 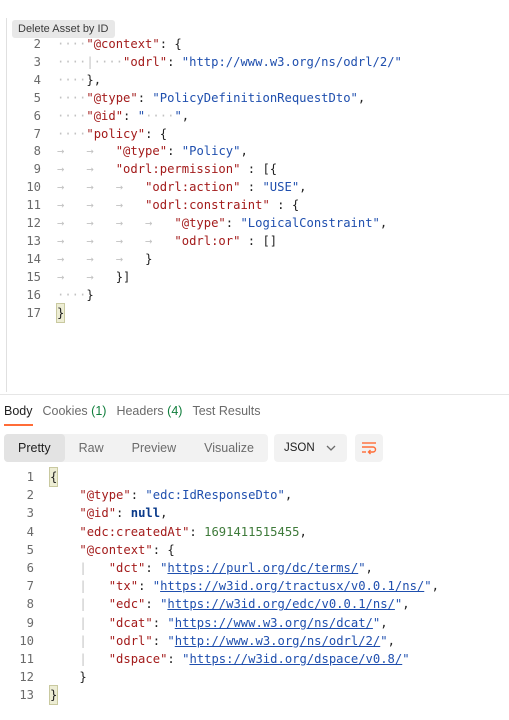 I want to click on code-line: 13 → → → → "odrl:or" : [], so click(x=142, y=241).